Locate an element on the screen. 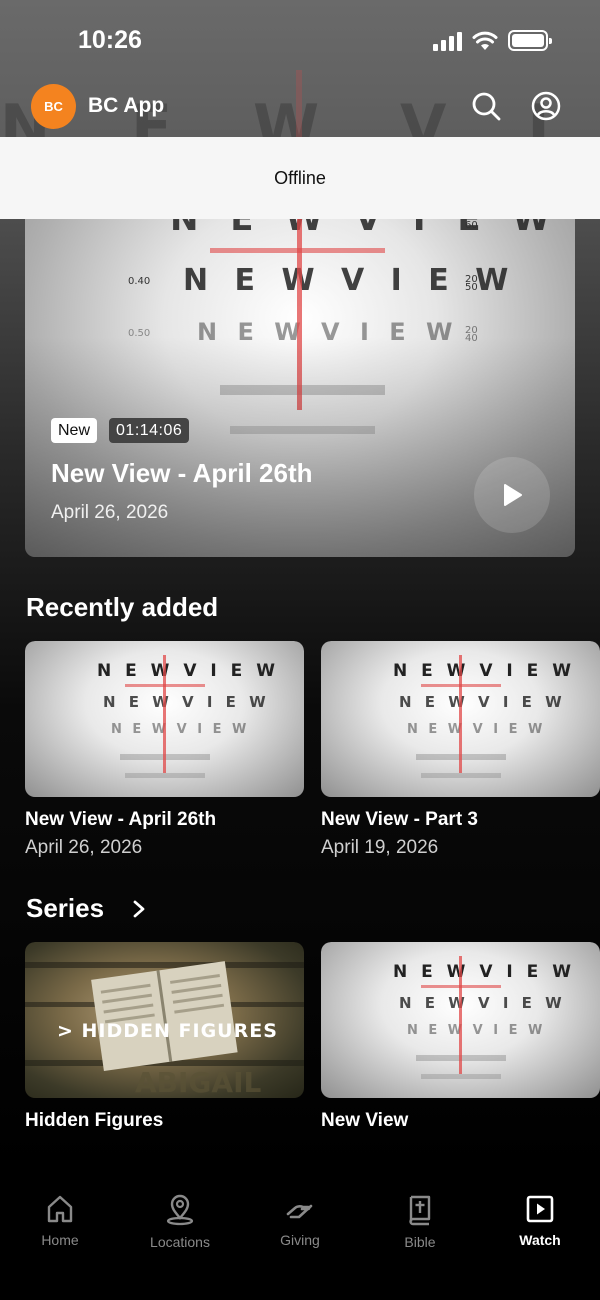  home-icon is located at coordinates (60, 1209).